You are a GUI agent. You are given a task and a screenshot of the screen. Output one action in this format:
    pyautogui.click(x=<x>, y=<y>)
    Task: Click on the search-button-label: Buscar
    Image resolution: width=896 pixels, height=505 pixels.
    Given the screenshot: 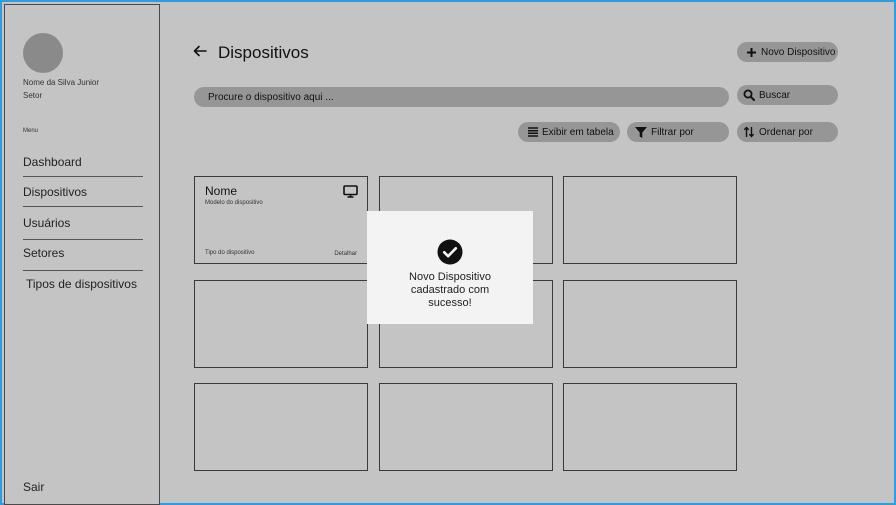 What is the action you would take?
    pyautogui.click(x=775, y=95)
    